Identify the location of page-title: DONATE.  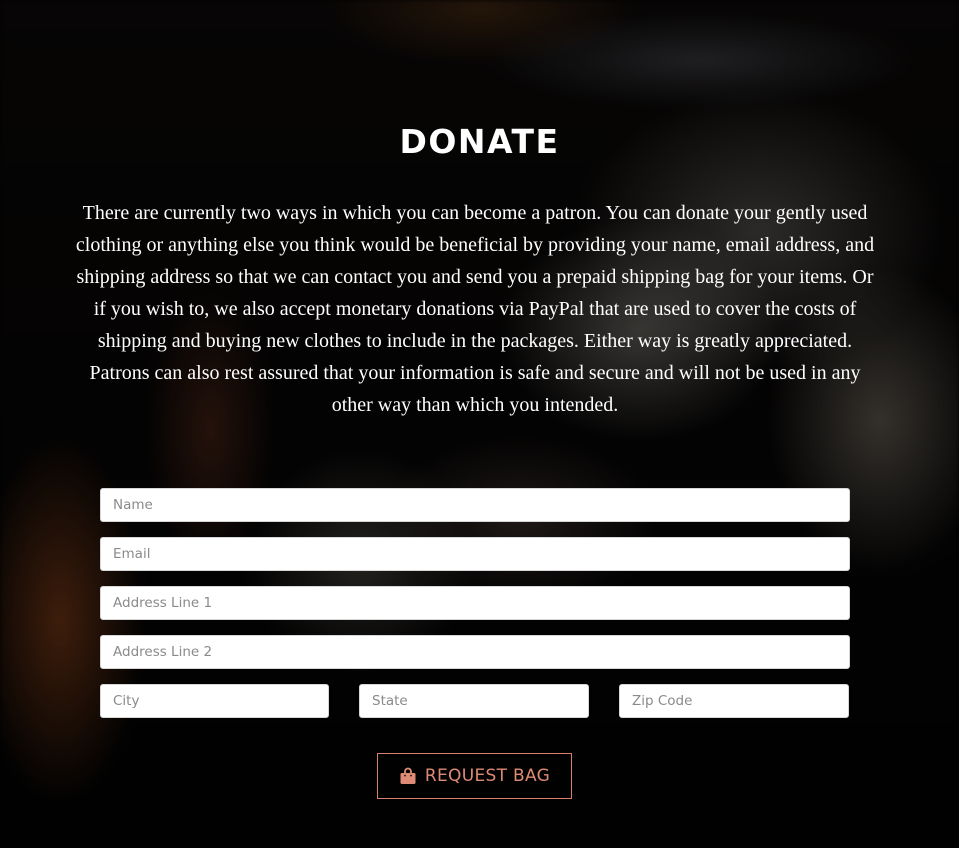
(479, 141).